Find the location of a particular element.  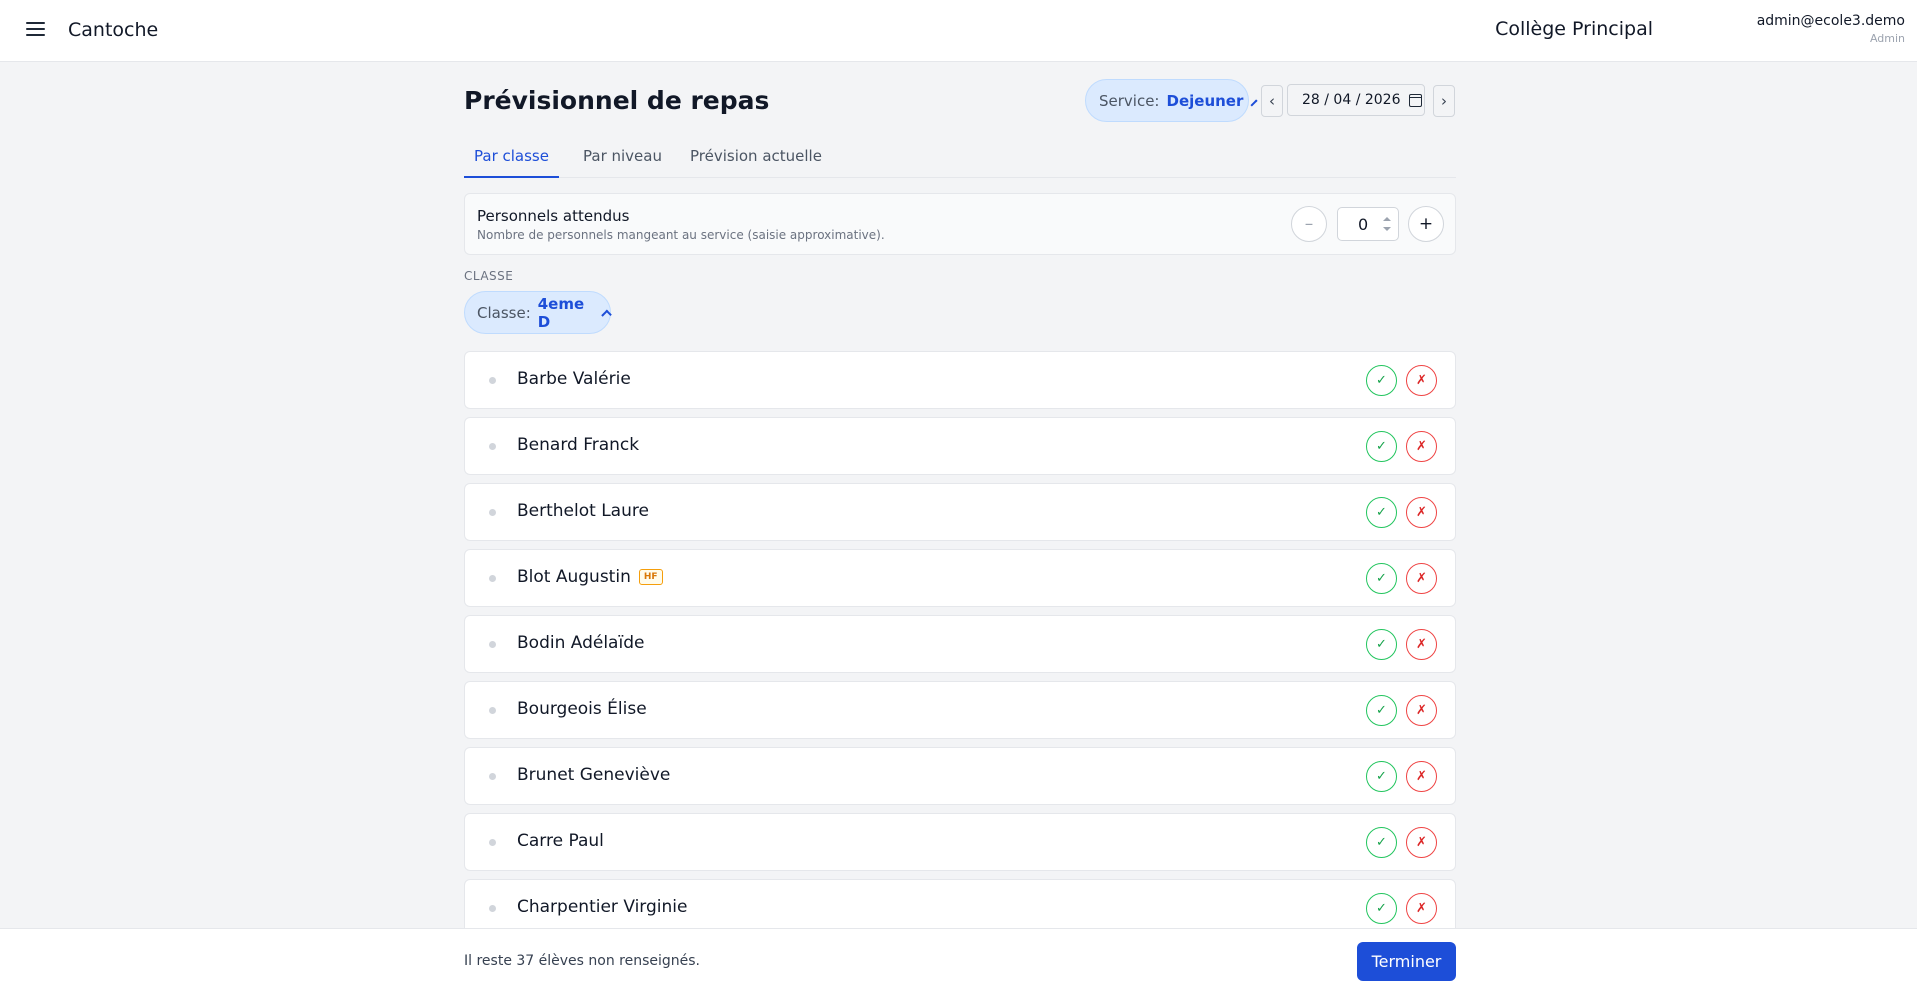

student-name: Berthelot Laure is located at coordinates (583, 511).